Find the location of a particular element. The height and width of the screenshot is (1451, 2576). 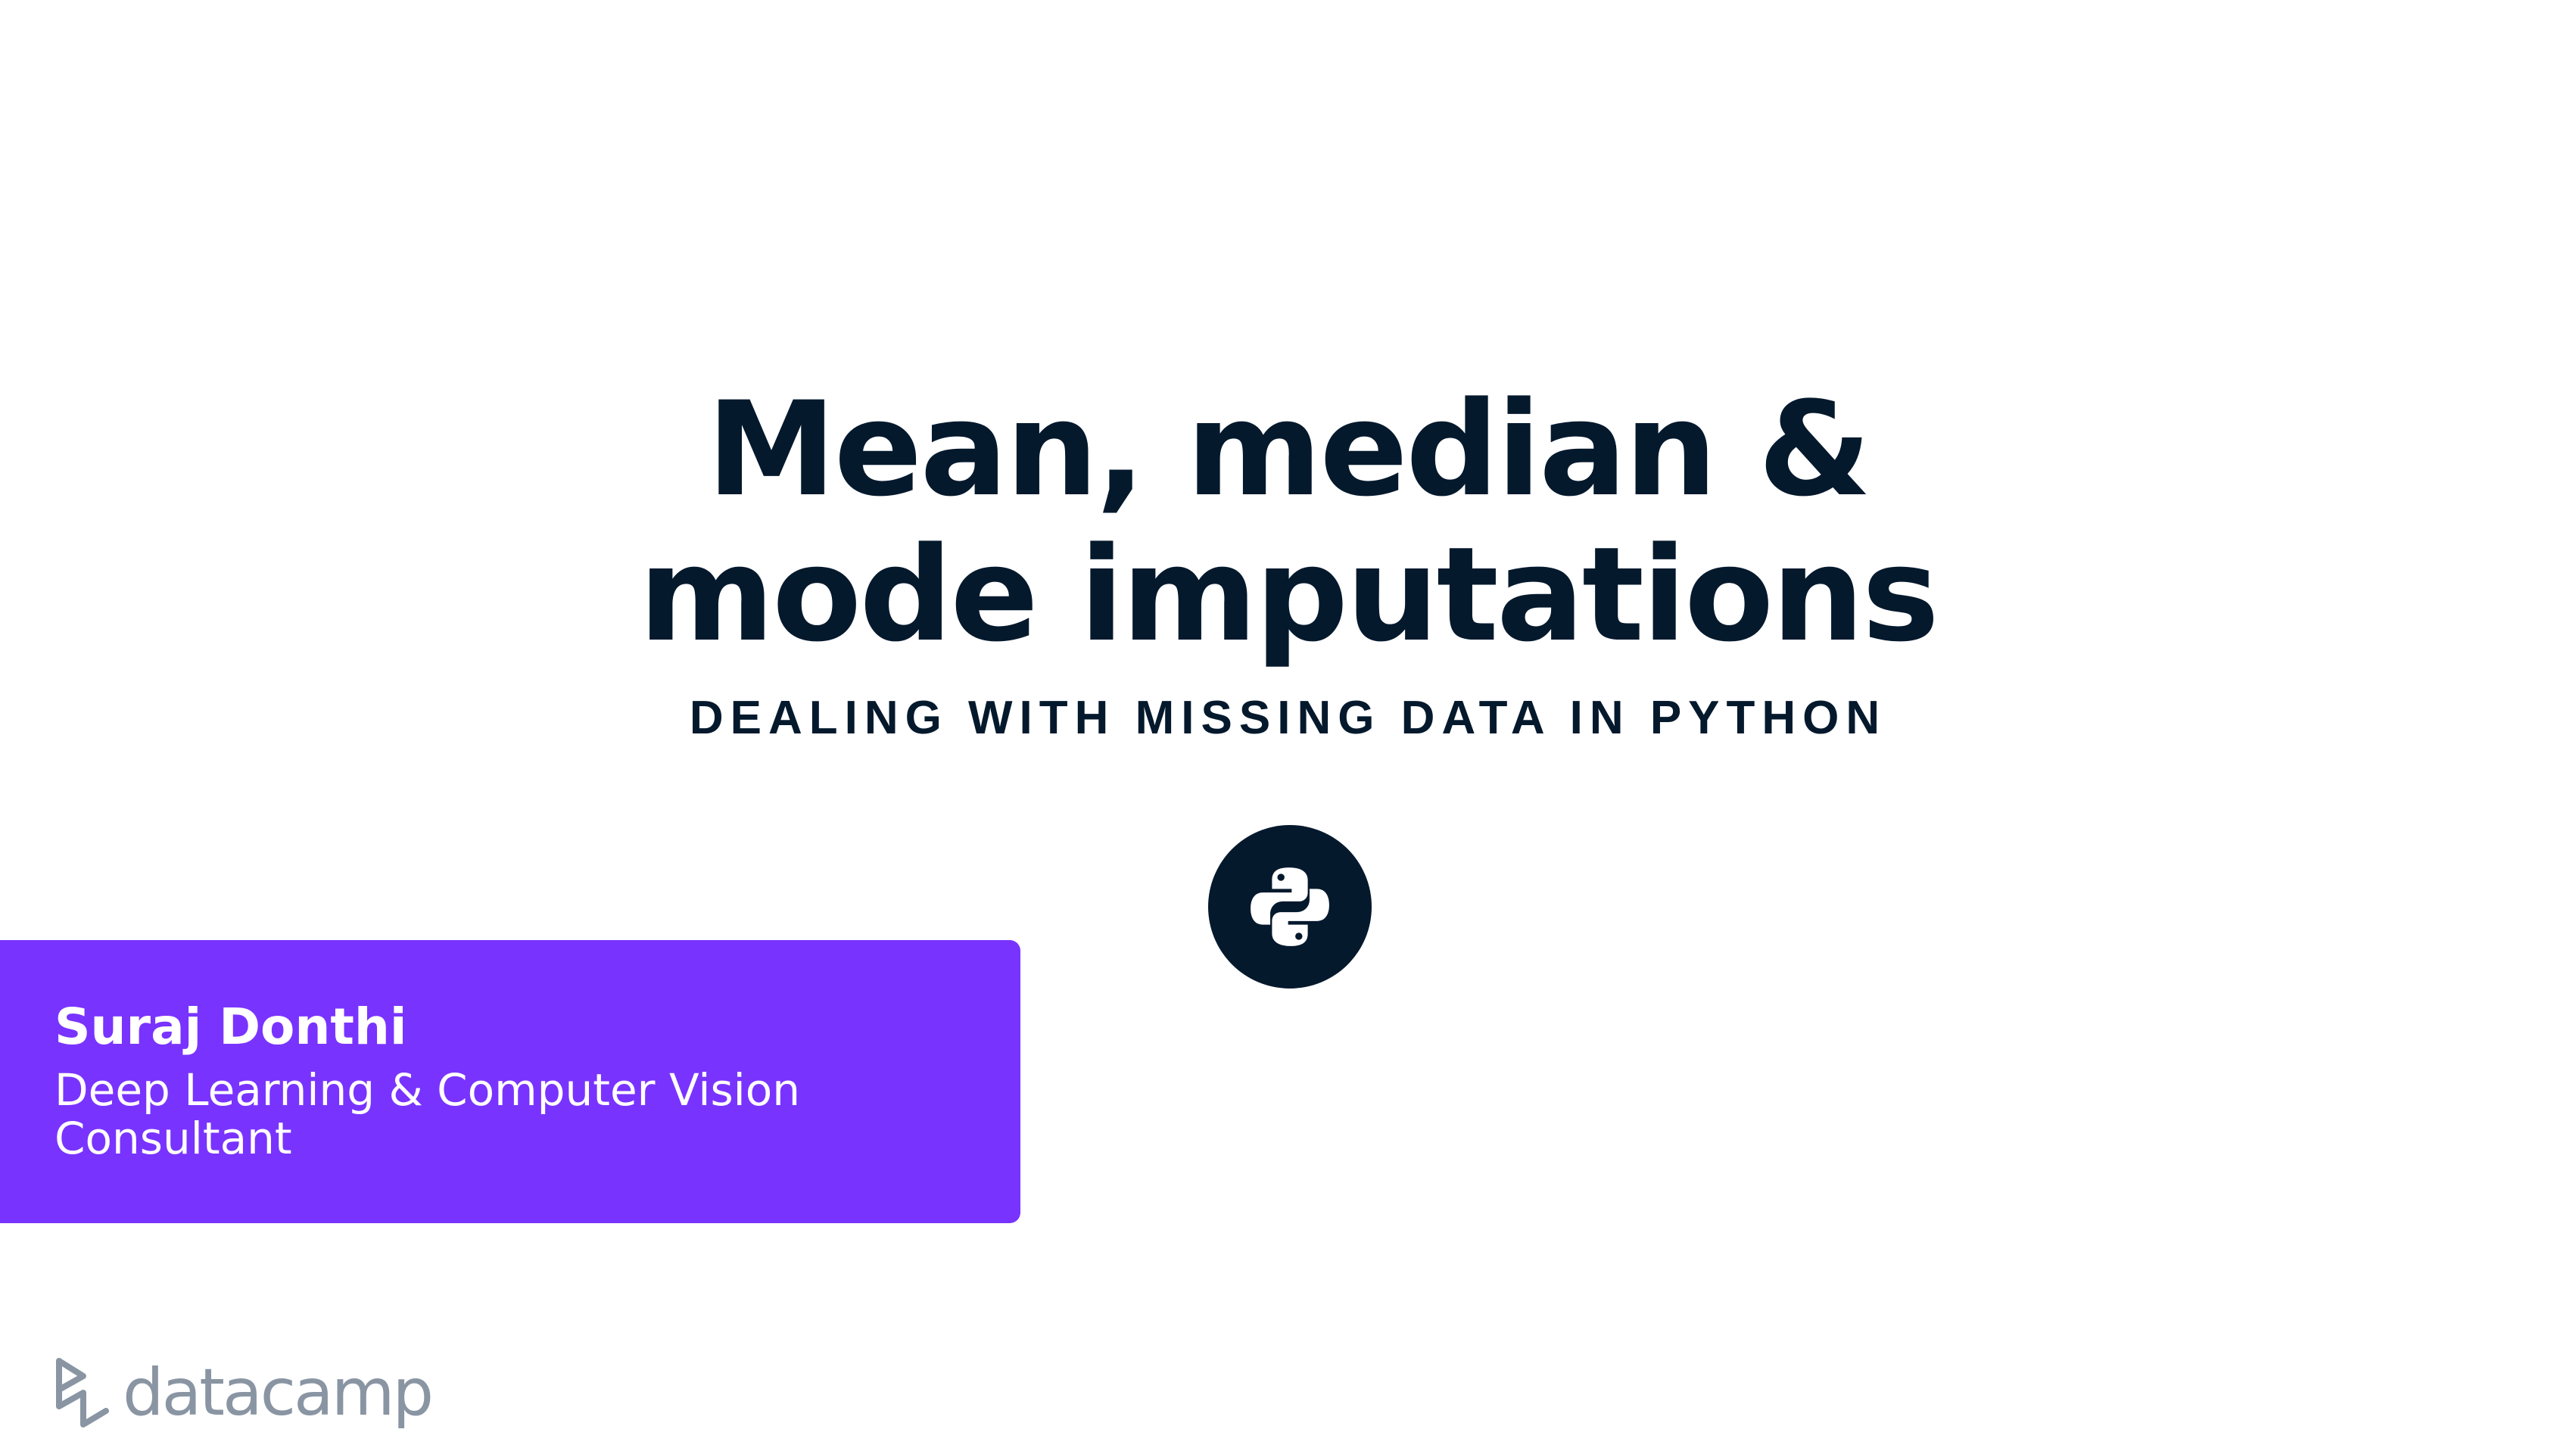

instructor-name: Suraj Donthi is located at coordinates (231, 1027).